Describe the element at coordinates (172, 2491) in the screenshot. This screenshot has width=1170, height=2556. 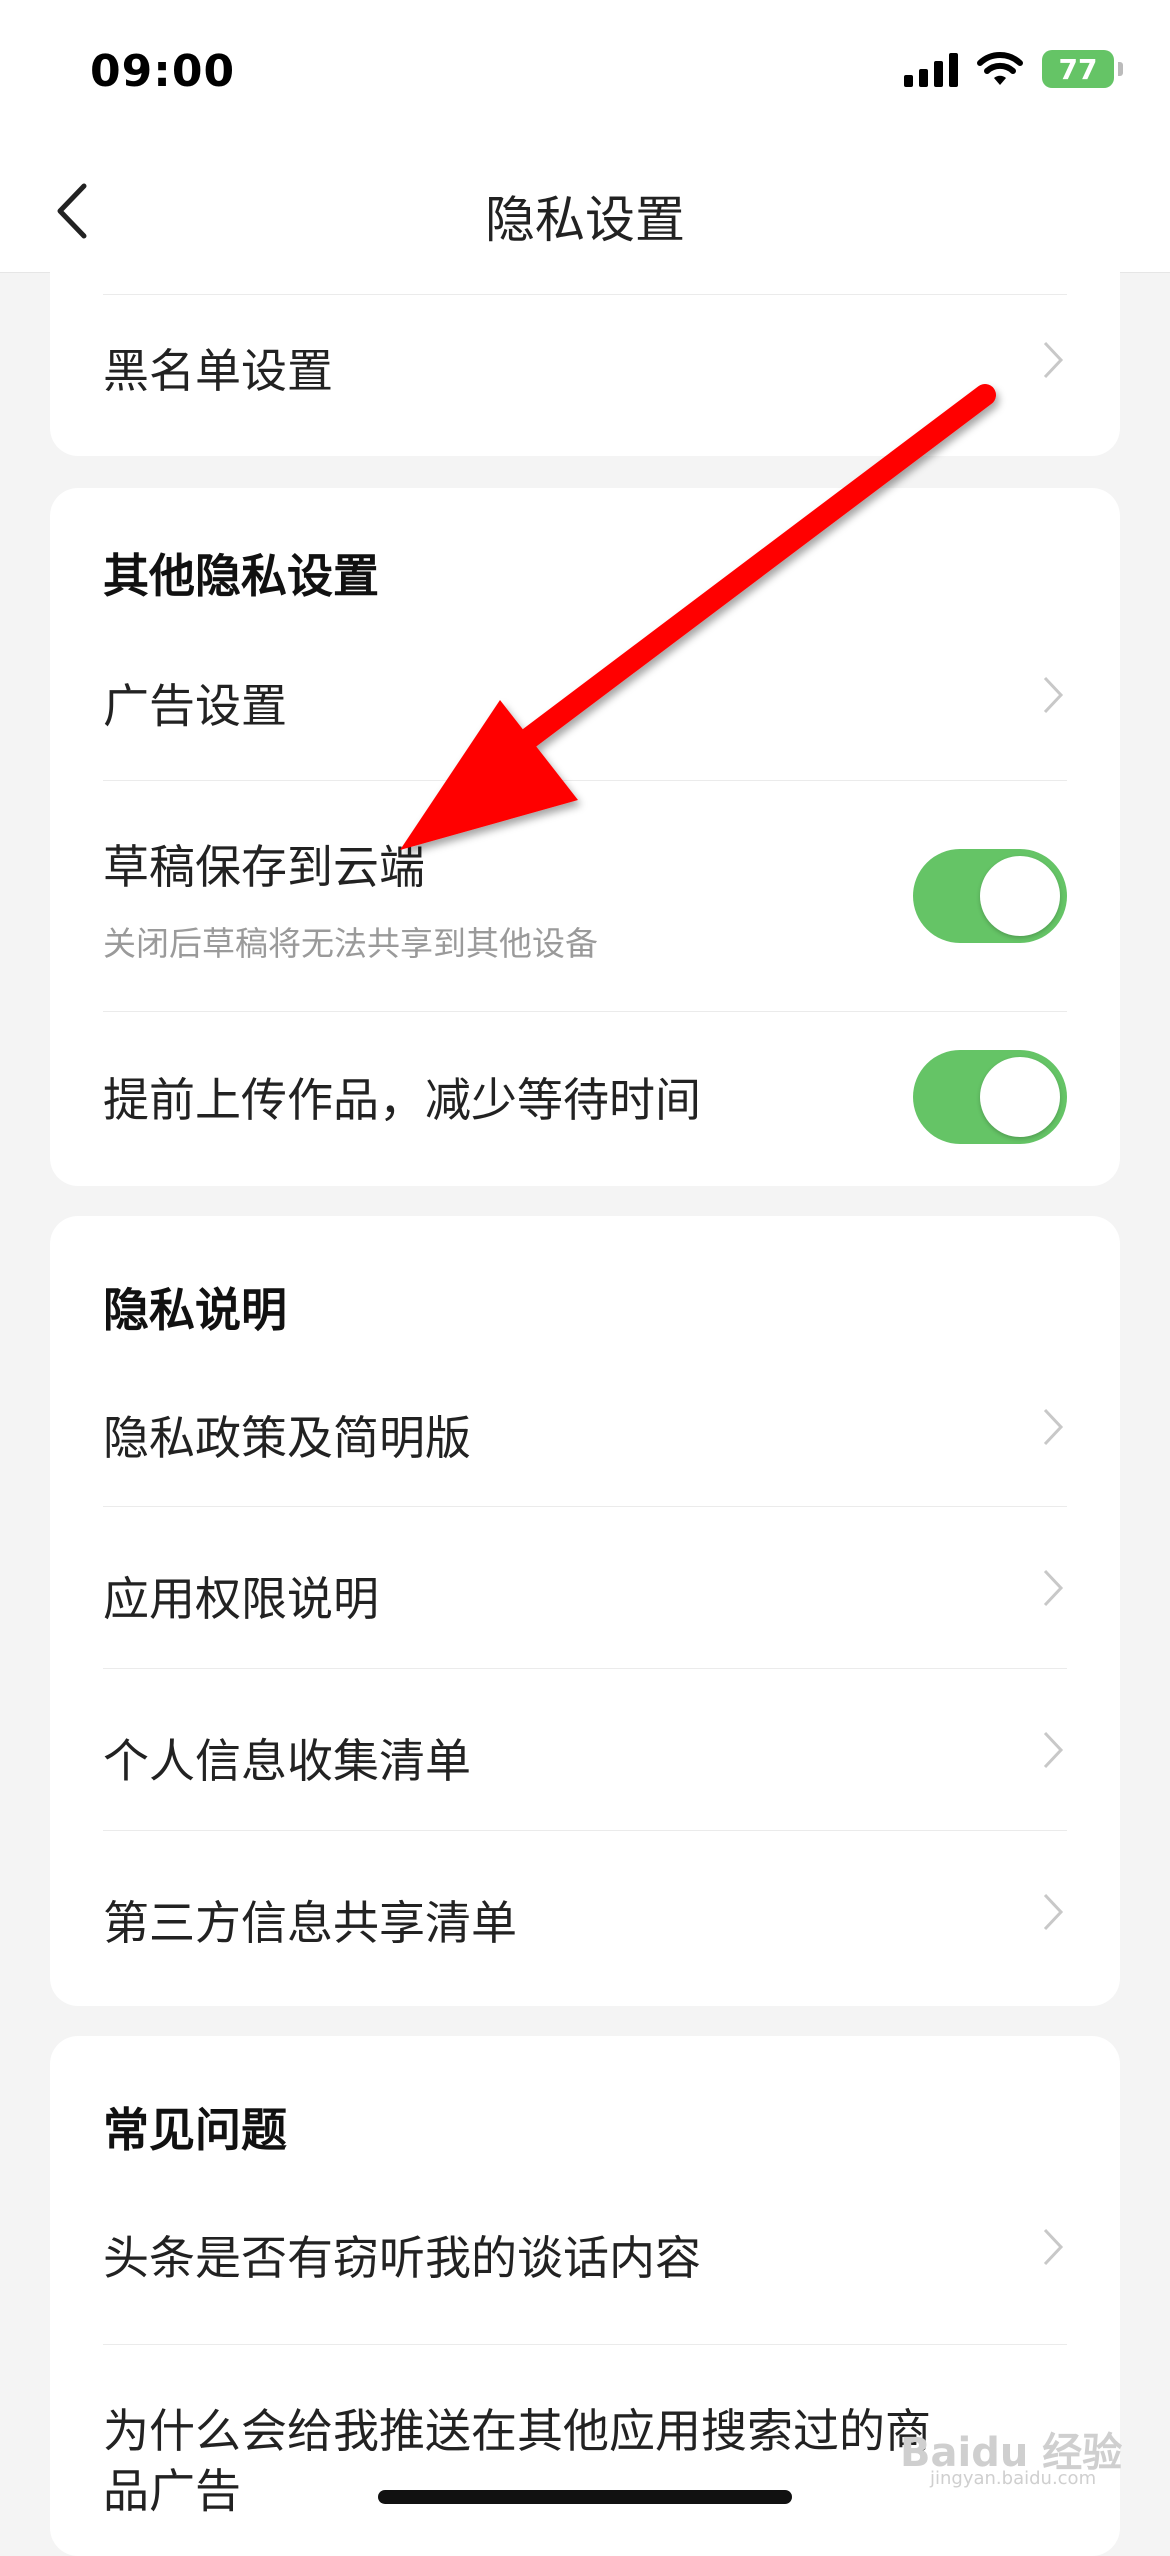
I see `row-label: 品广告` at that location.